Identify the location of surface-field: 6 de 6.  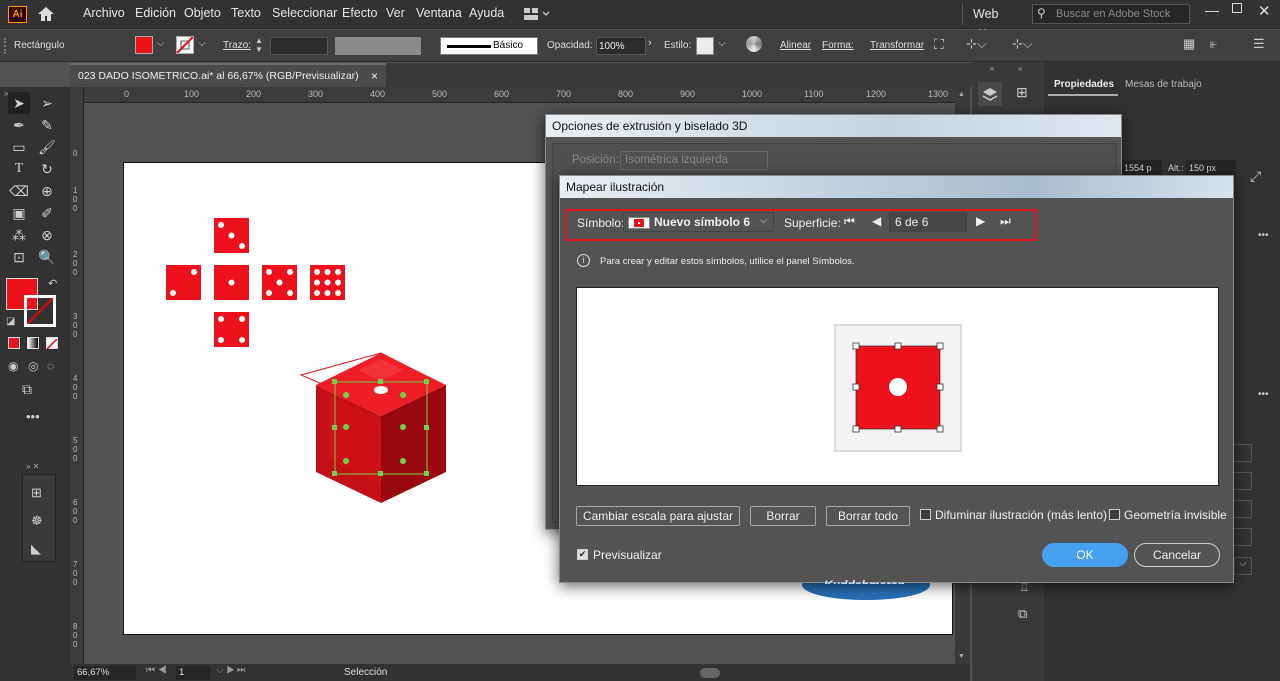
(928, 222).